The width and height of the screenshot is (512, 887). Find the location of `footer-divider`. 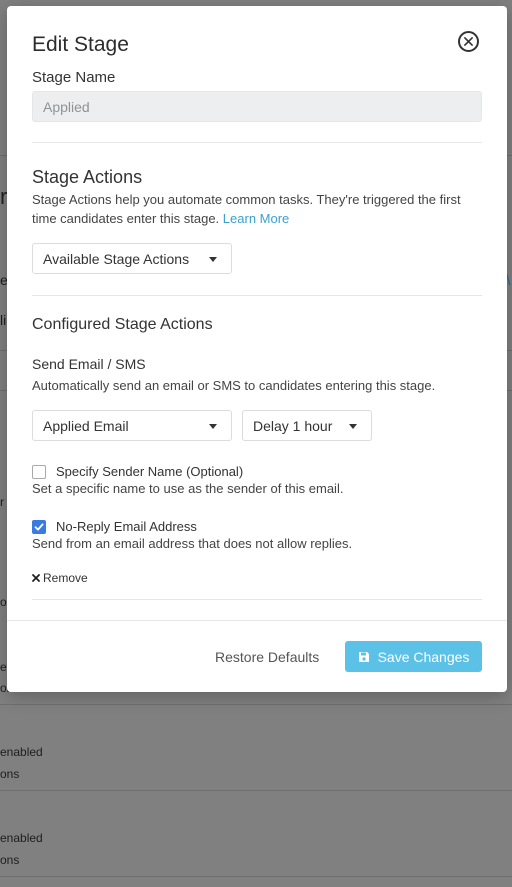

footer-divider is located at coordinates (257, 620).